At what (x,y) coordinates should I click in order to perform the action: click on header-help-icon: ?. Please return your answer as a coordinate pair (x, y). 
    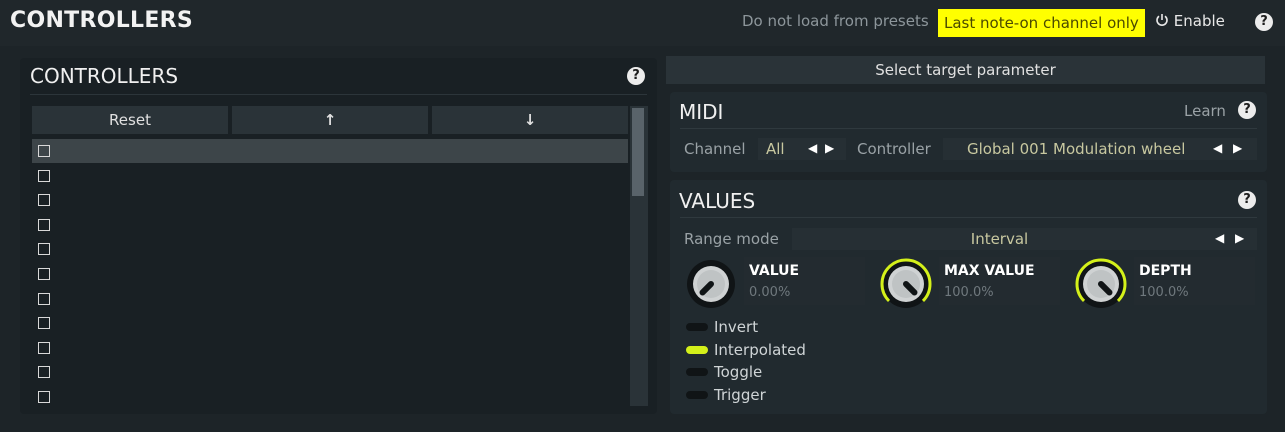
    Looking at the image, I should click on (1264, 22).